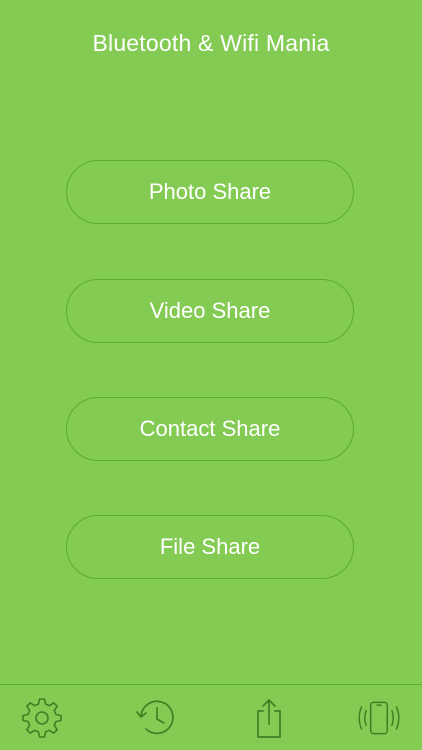 The width and height of the screenshot is (422, 750). I want to click on page-title: Bluetooth & Wifi Mania, so click(211, 43).